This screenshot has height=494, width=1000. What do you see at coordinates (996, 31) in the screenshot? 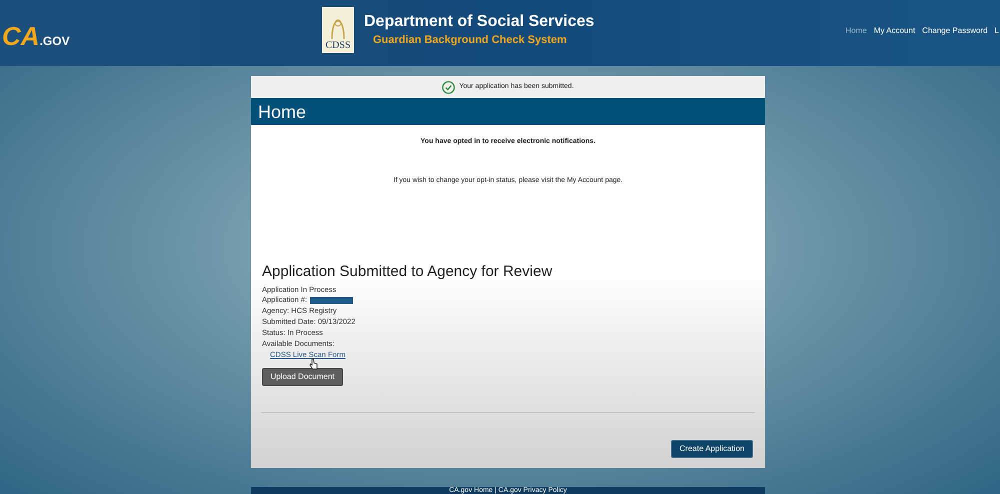
I see `nav-link: L` at bounding box center [996, 31].